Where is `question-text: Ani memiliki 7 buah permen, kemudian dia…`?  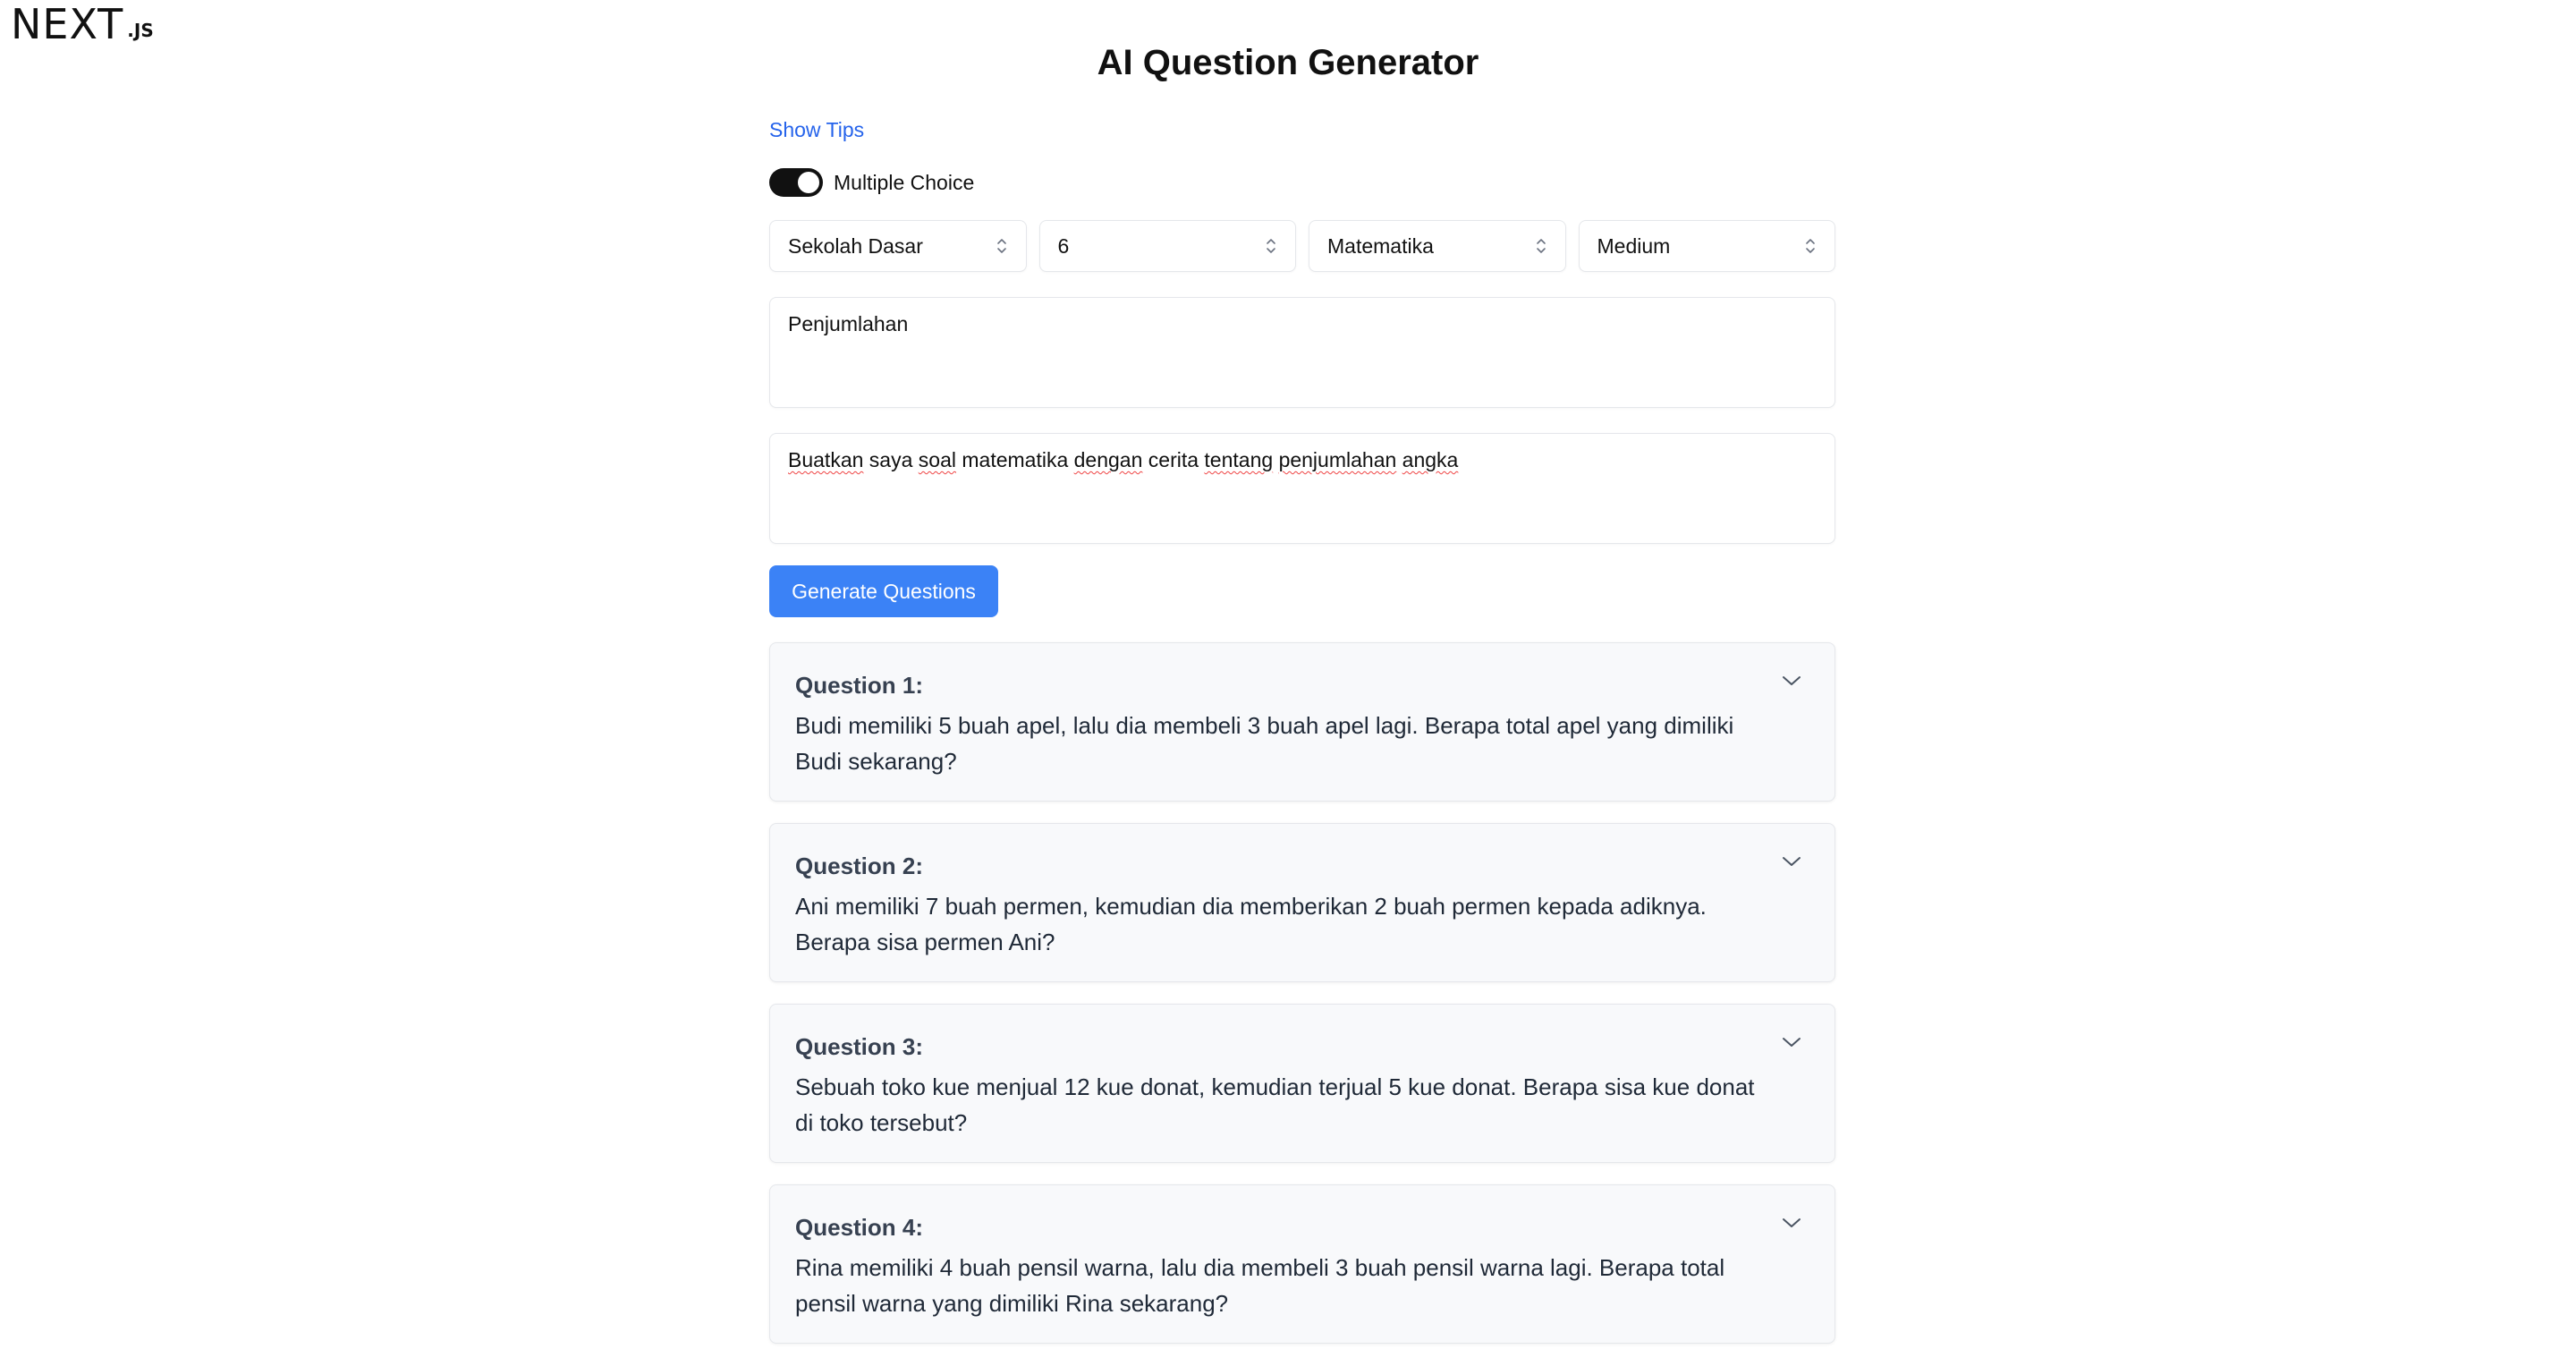 question-text: Ani memiliki 7 buah permen, kemudian dia… is located at coordinates (1251, 924).